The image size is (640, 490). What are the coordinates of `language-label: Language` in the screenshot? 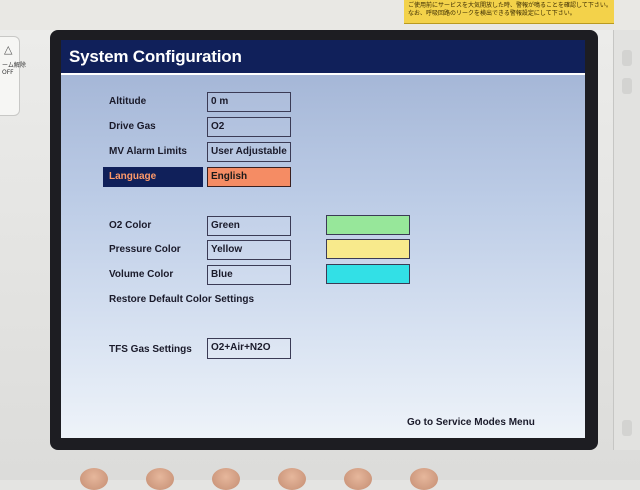 It's located at (153, 177).